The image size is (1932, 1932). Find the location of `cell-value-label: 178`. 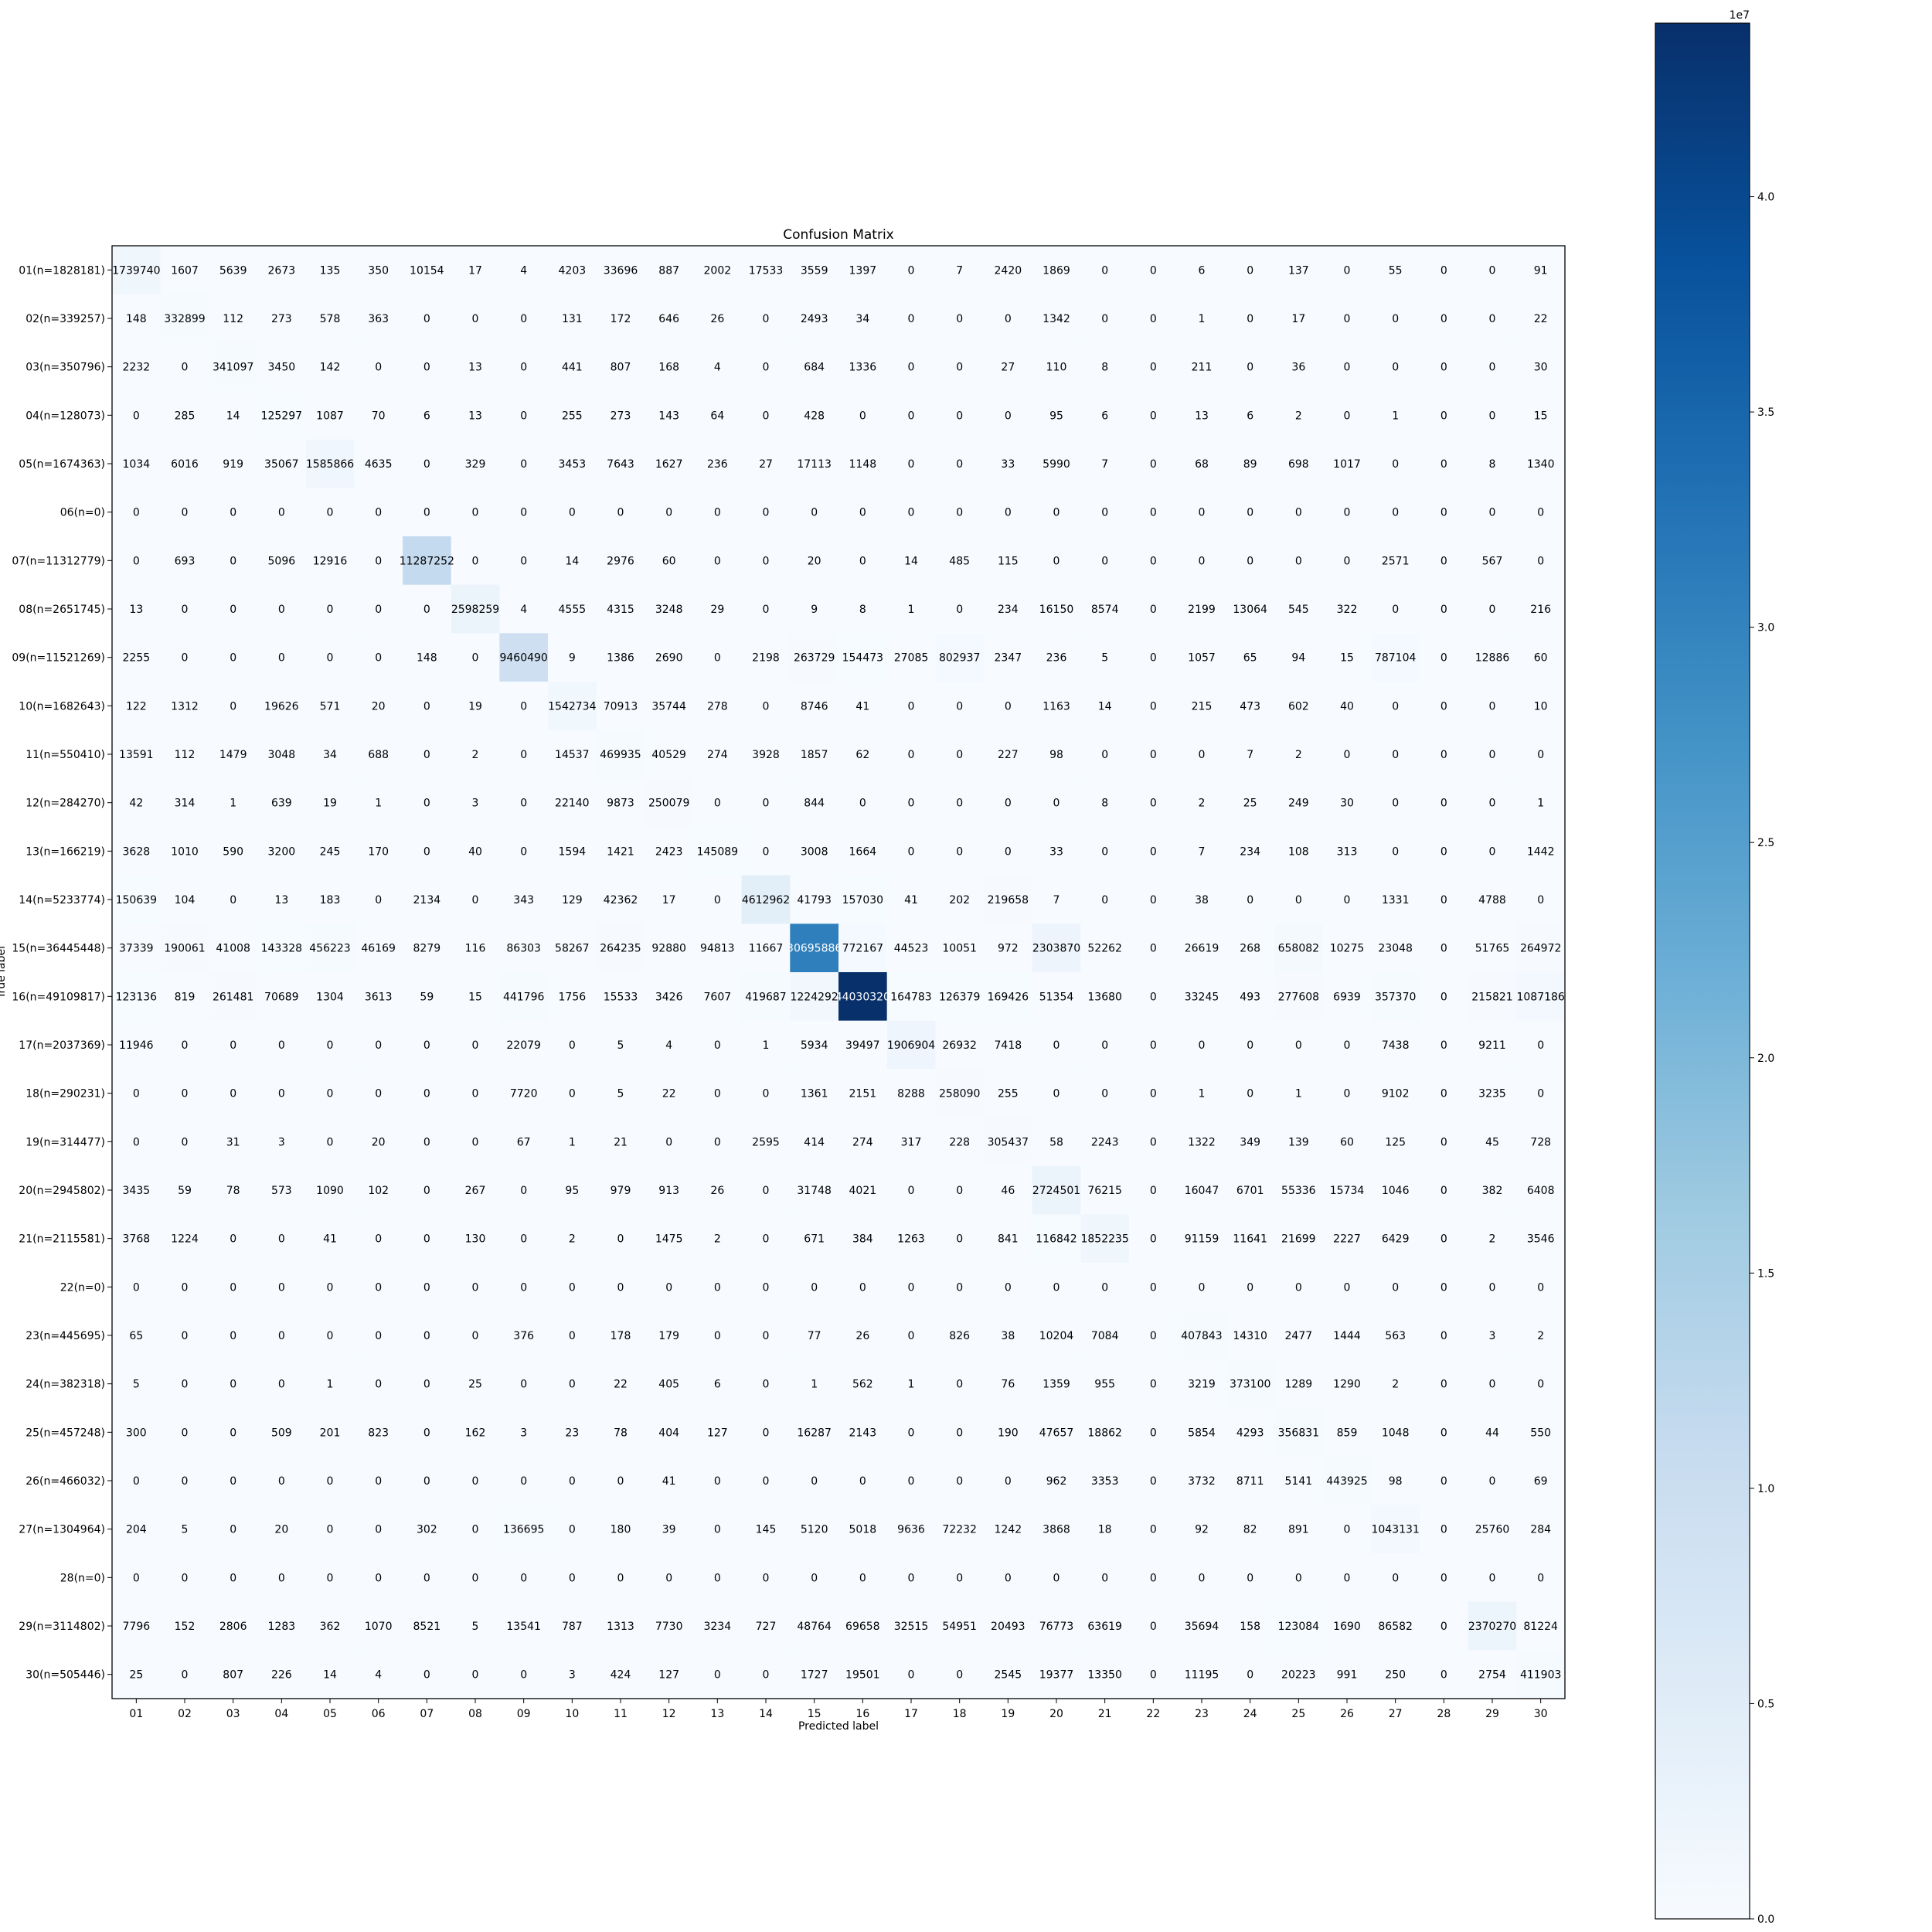

cell-value-label: 178 is located at coordinates (621, 1336).